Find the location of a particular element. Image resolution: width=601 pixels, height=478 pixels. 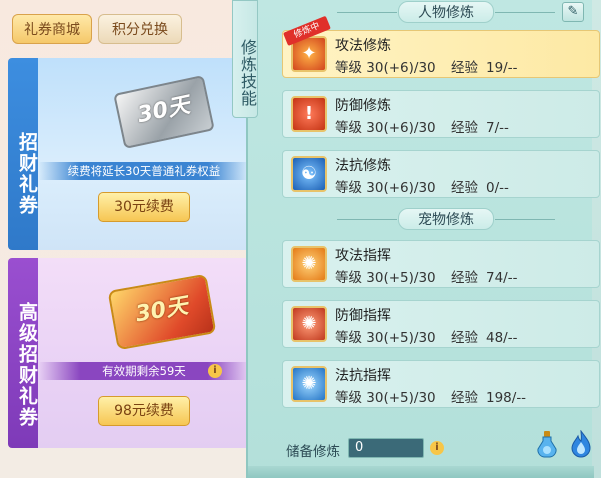

gold-ticket-icon: 30天 is located at coordinates (162, 312).